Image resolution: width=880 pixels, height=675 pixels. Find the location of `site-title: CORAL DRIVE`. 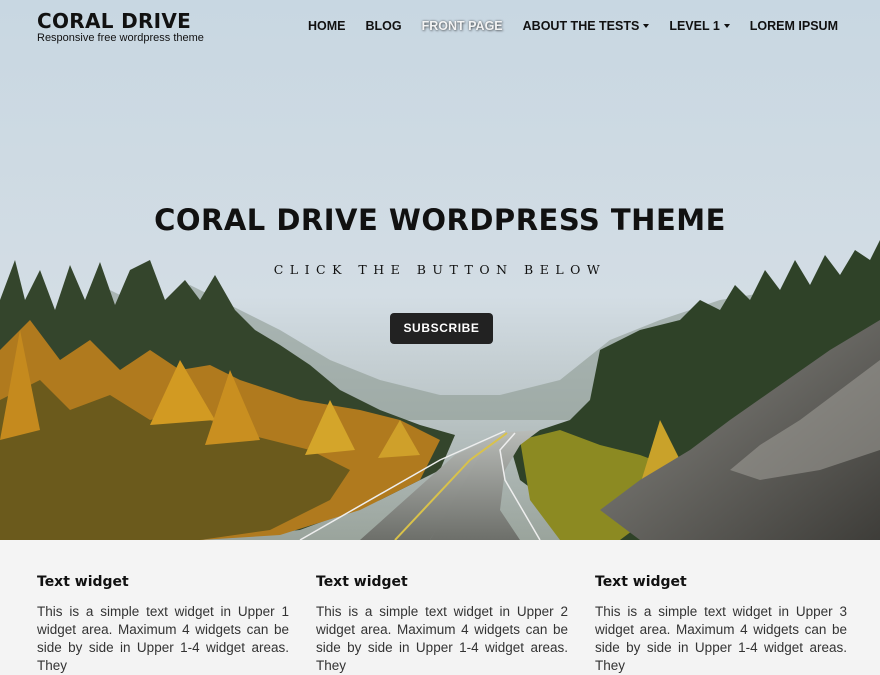

site-title: CORAL DRIVE is located at coordinates (114, 21).